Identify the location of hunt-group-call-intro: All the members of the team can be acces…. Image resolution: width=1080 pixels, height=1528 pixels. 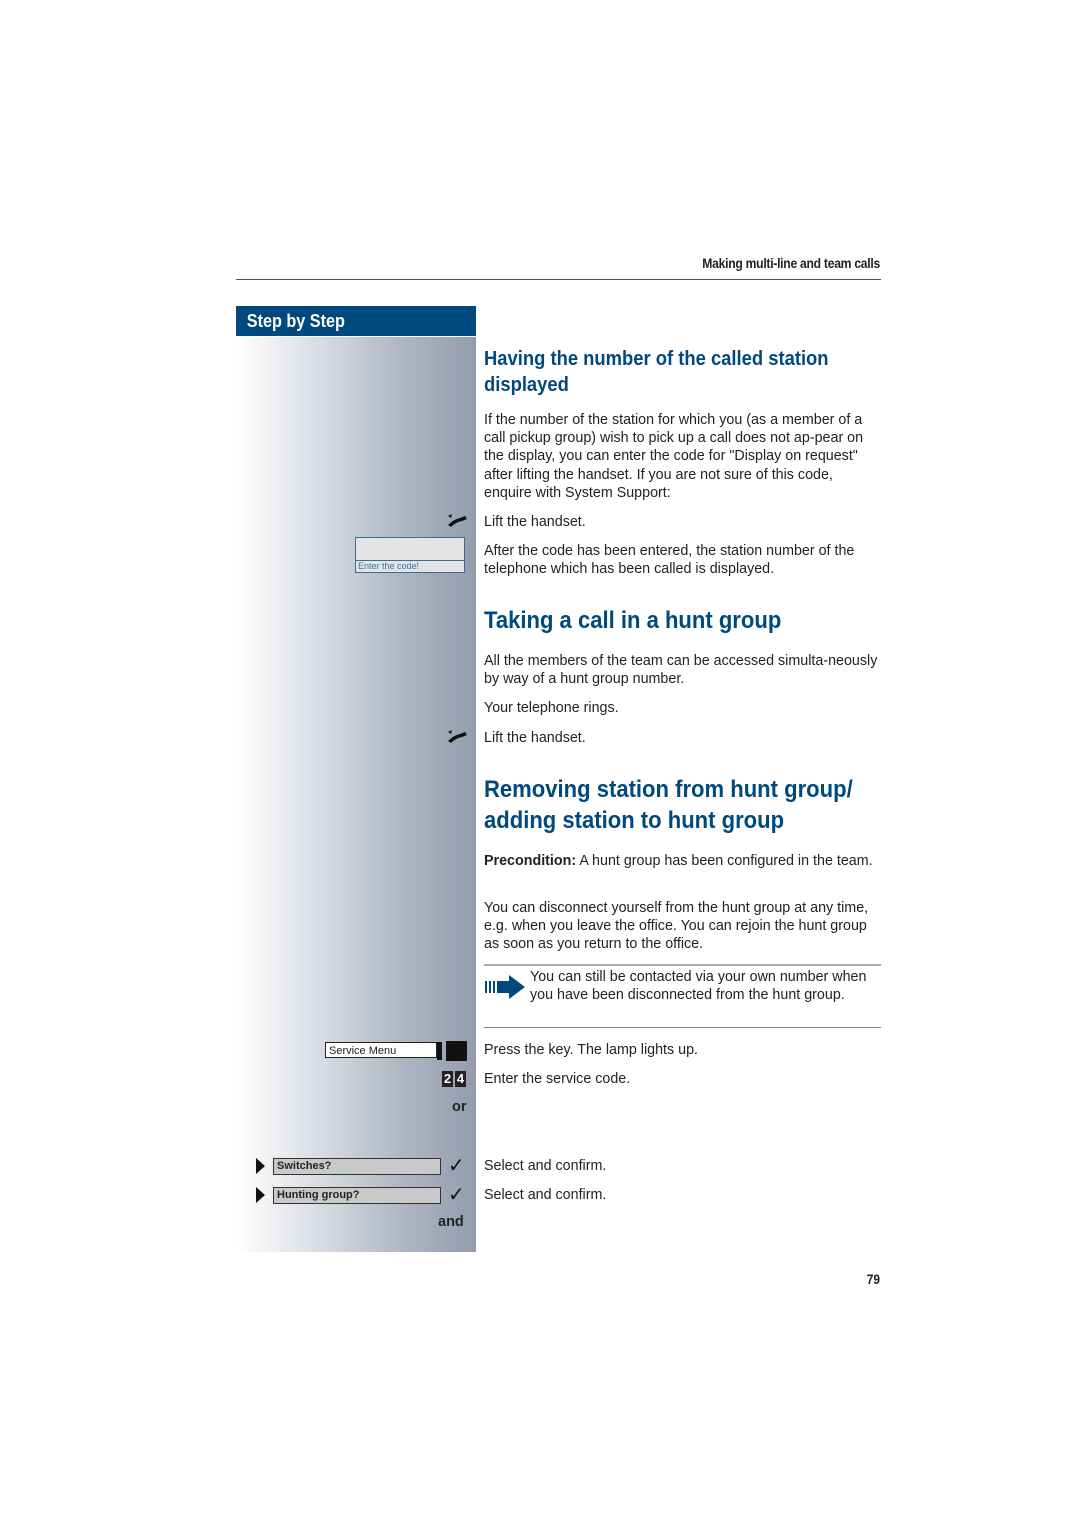
(681, 670).